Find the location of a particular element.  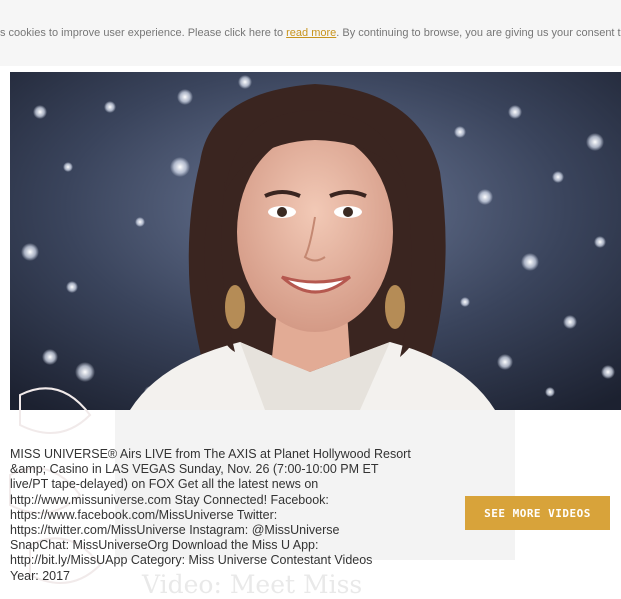

read-more-link: read more is located at coordinates (311, 33).